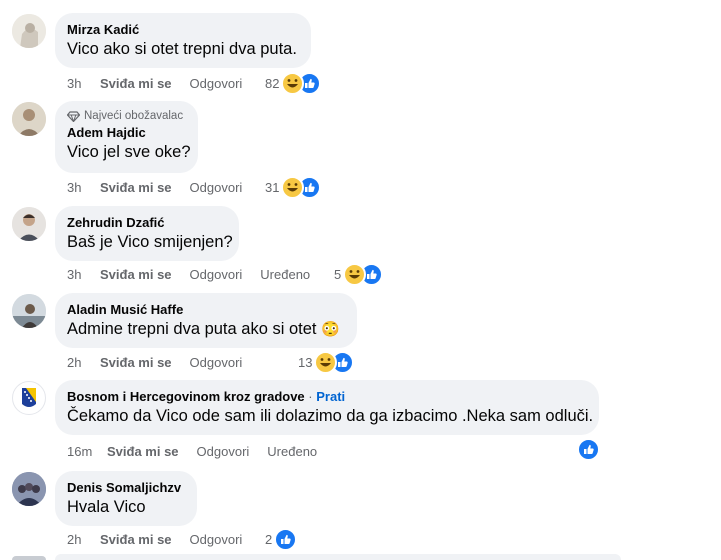 The height and width of the screenshot is (560, 721). What do you see at coordinates (330, 329) in the screenshot?
I see `flushed-emoji-icon: 😳` at bounding box center [330, 329].